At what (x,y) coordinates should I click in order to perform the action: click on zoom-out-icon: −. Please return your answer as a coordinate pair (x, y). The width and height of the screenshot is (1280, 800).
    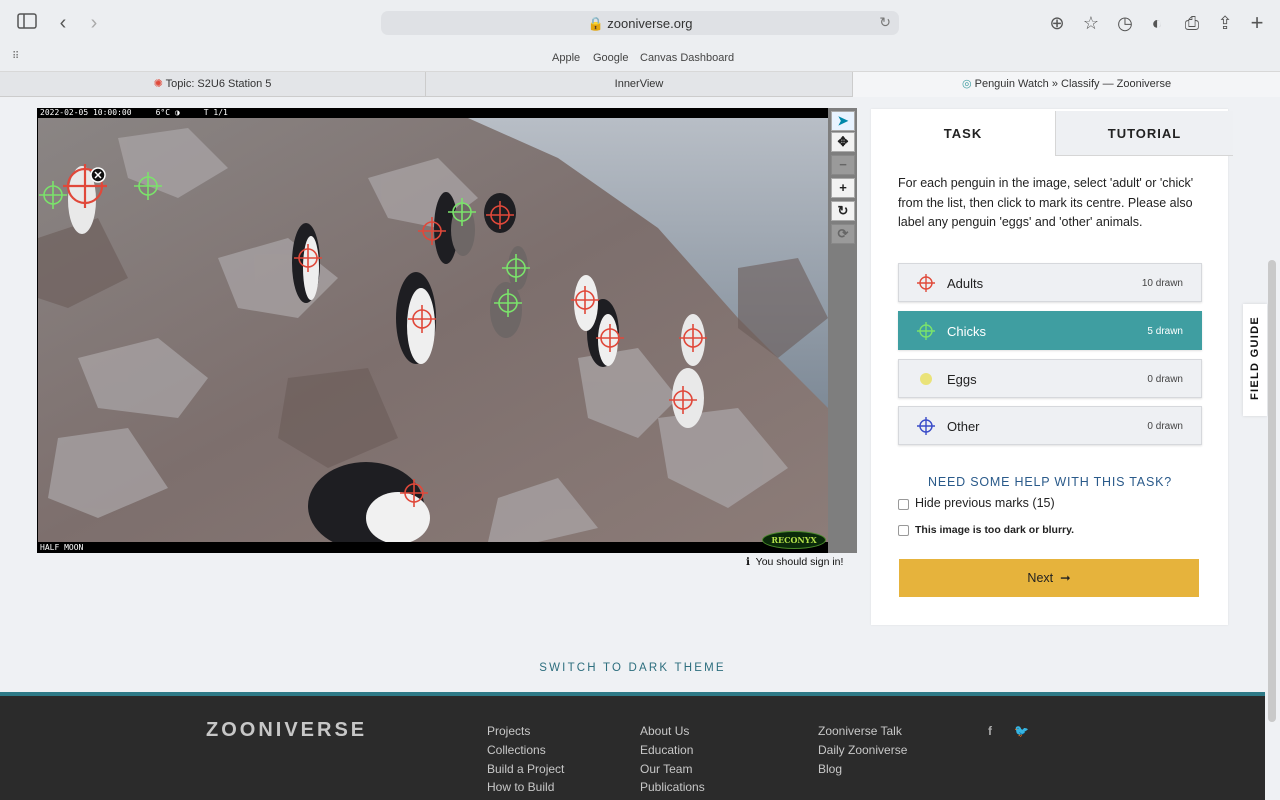
    Looking at the image, I should click on (843, 165).